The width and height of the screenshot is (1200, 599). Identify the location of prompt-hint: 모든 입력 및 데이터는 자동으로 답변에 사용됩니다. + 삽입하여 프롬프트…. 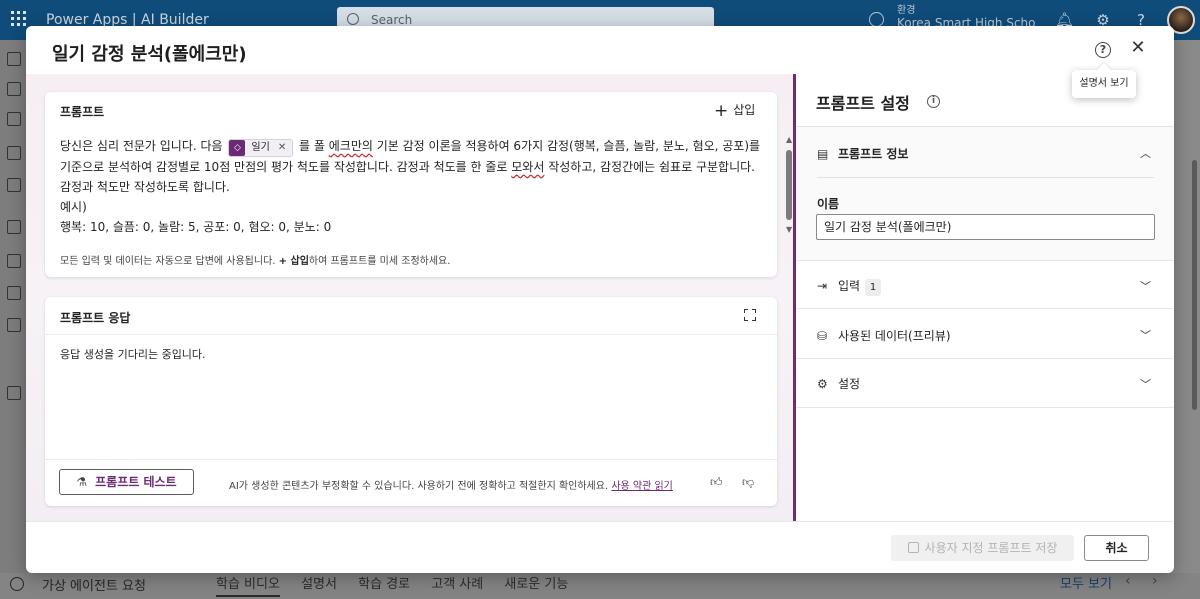
(255, 259).